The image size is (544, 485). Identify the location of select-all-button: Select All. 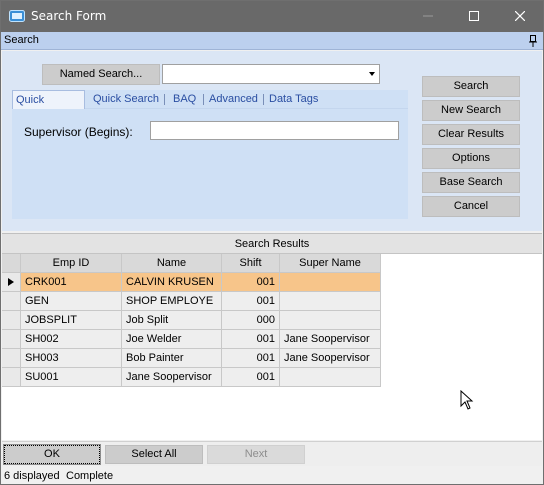
(154, 454).